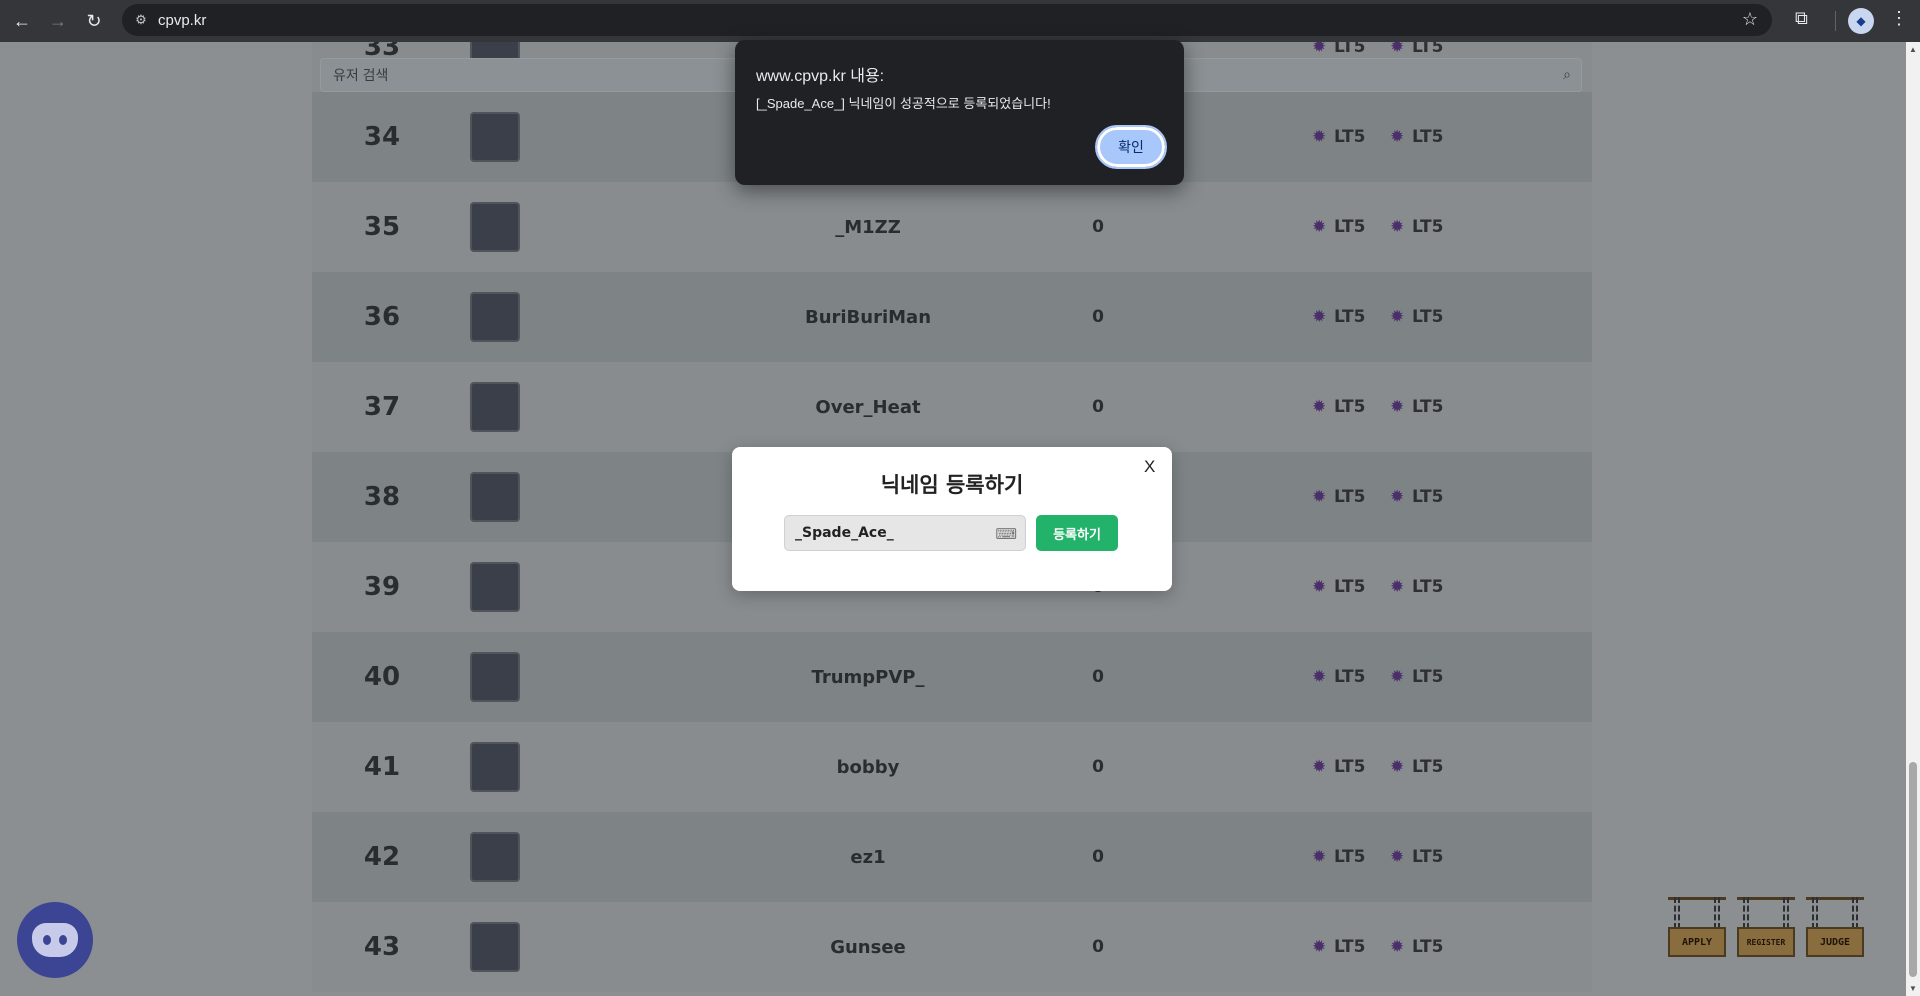 This screenshot has height=996, width=1920. What do you see at coordinates (1567, 74) in the screenshot?
I see `search-icon: ⌕` at bounding box center [1567, 74].